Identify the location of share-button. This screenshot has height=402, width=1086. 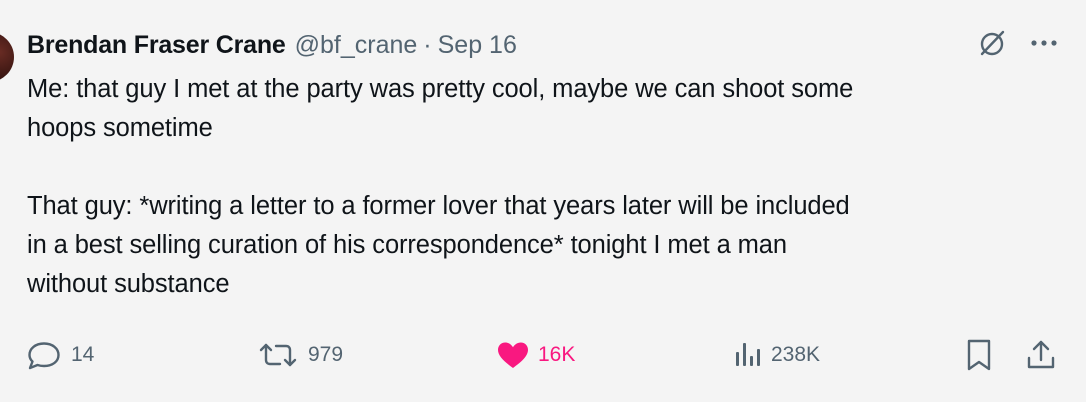
(1041, 355).